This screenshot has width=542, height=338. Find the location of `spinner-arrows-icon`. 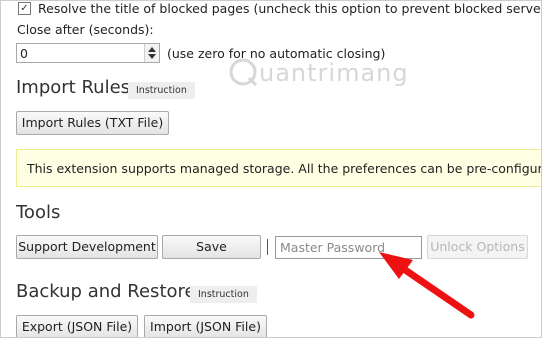

spinner-arrows-icon is located at coordinates (151, 53).